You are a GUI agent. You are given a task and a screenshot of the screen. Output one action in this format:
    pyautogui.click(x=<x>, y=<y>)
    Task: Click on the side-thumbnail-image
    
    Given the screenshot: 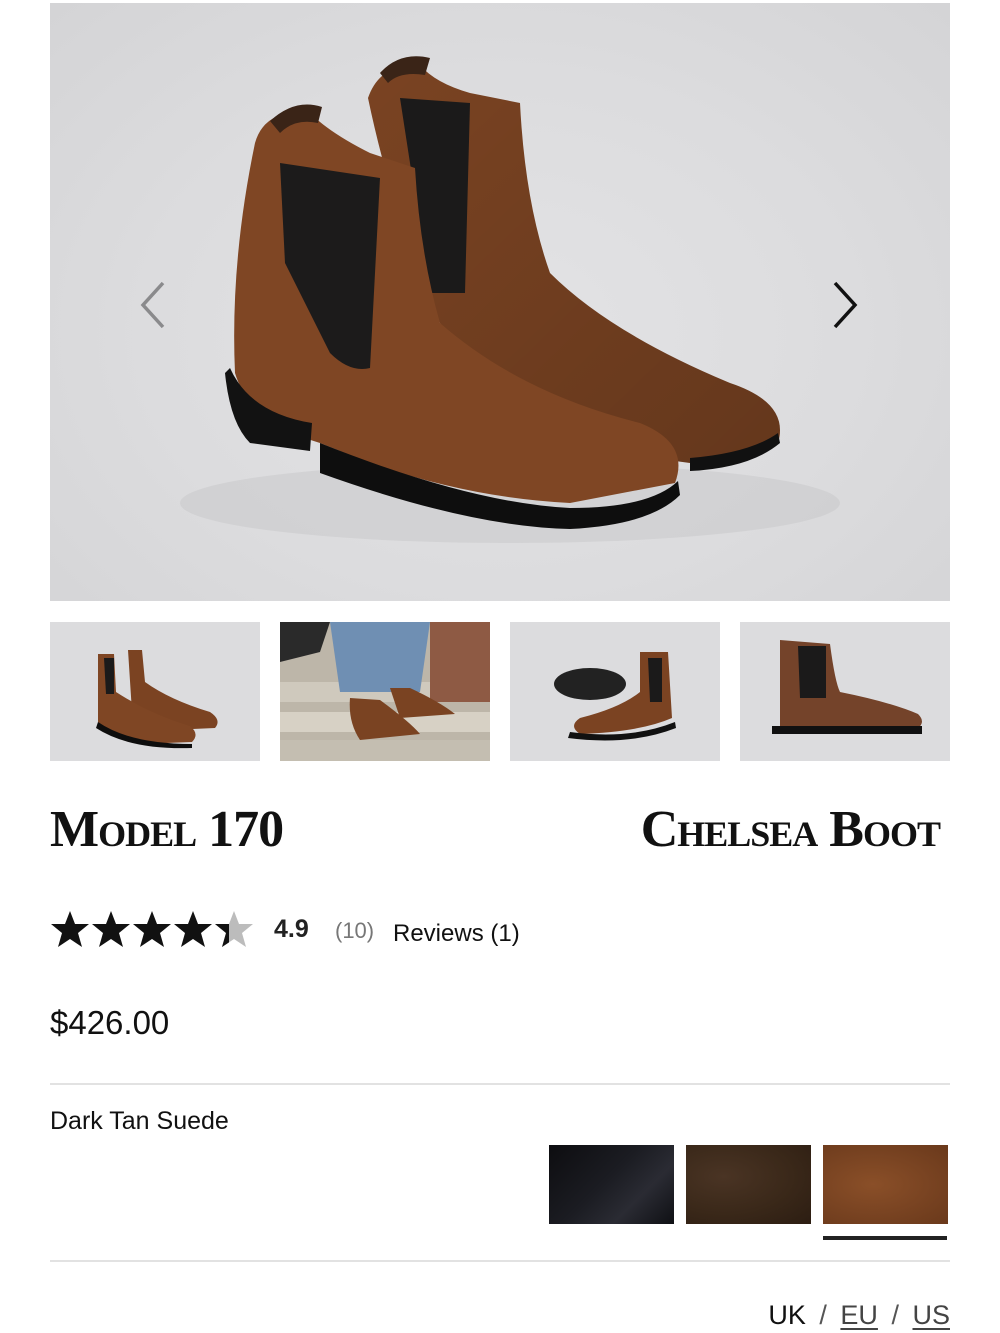 What is the action you would take?
    pyautogui.click(x=845, y=691)
    